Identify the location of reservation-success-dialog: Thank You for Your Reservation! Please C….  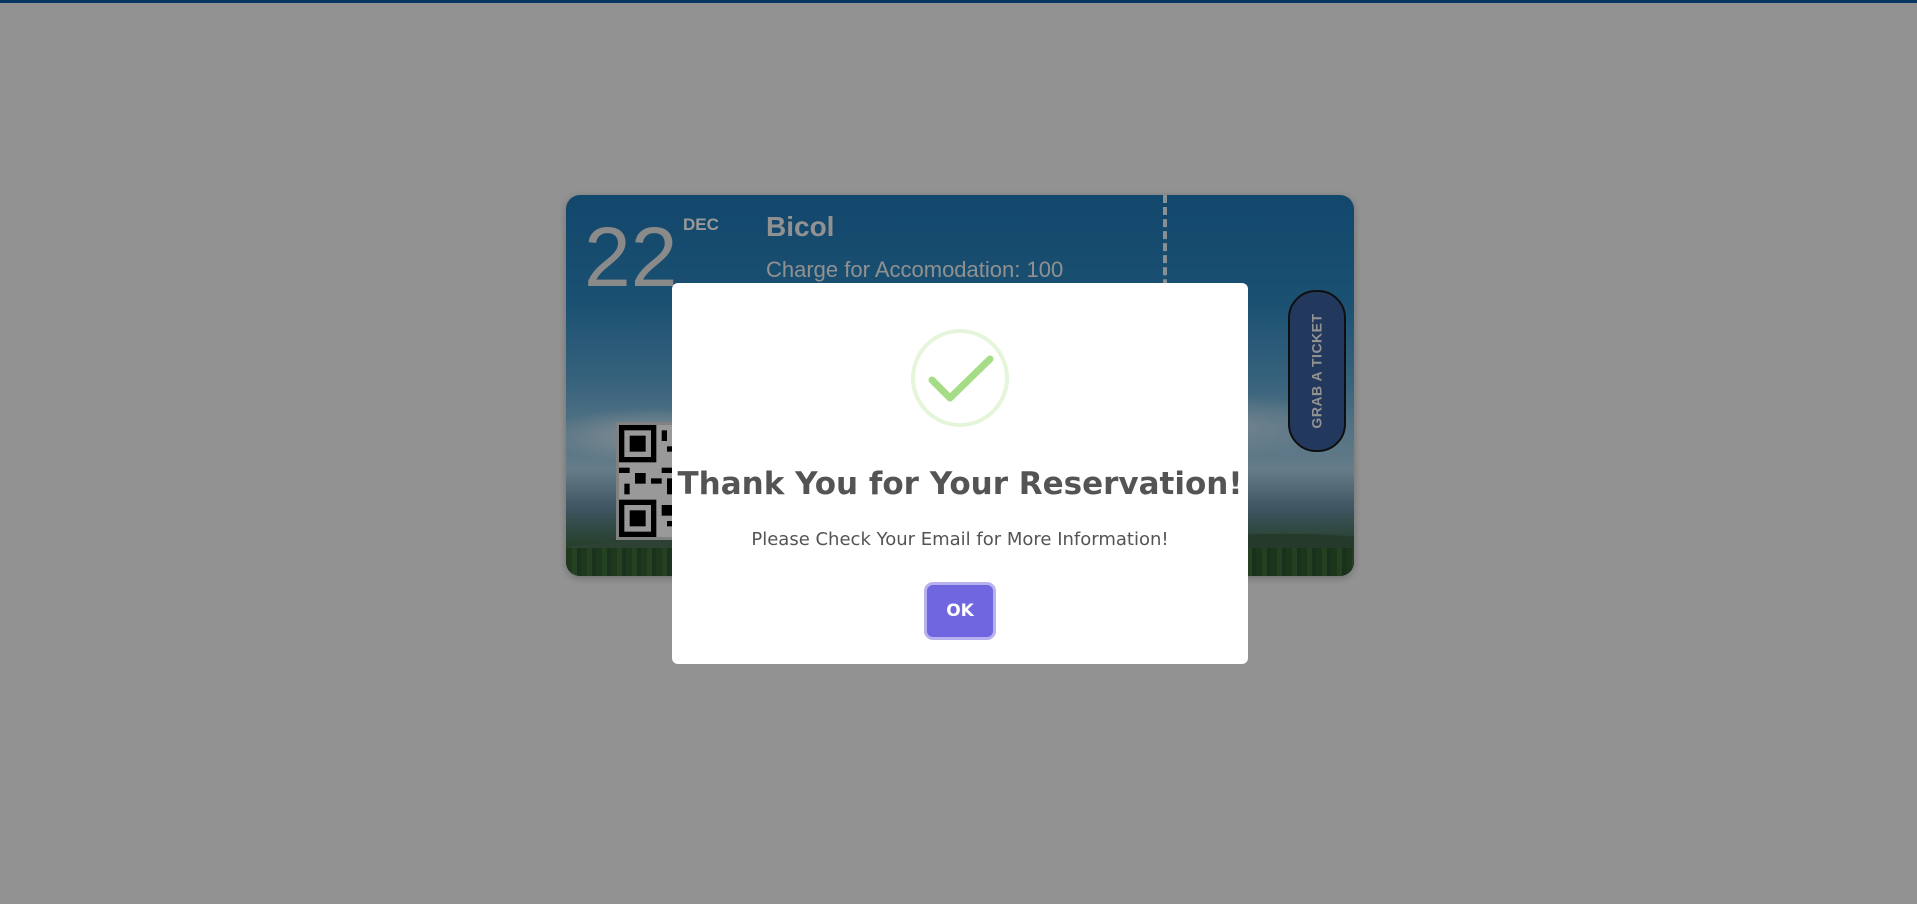
(960, 473).